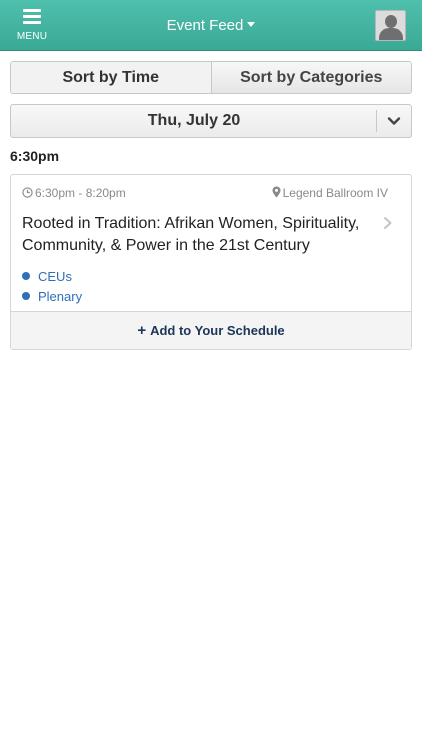 The width and height of the screenshot is (422, 750). I want to click on clock-icon, so click(27, 192).